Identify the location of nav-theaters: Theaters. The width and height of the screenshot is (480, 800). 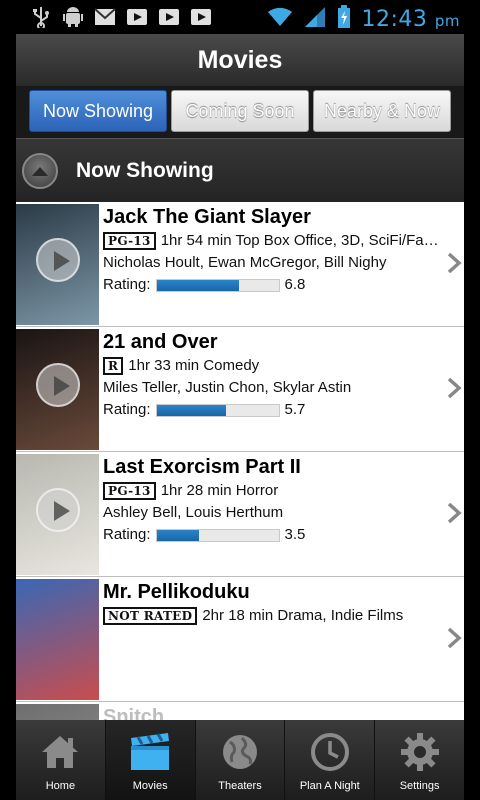
(241, 760).